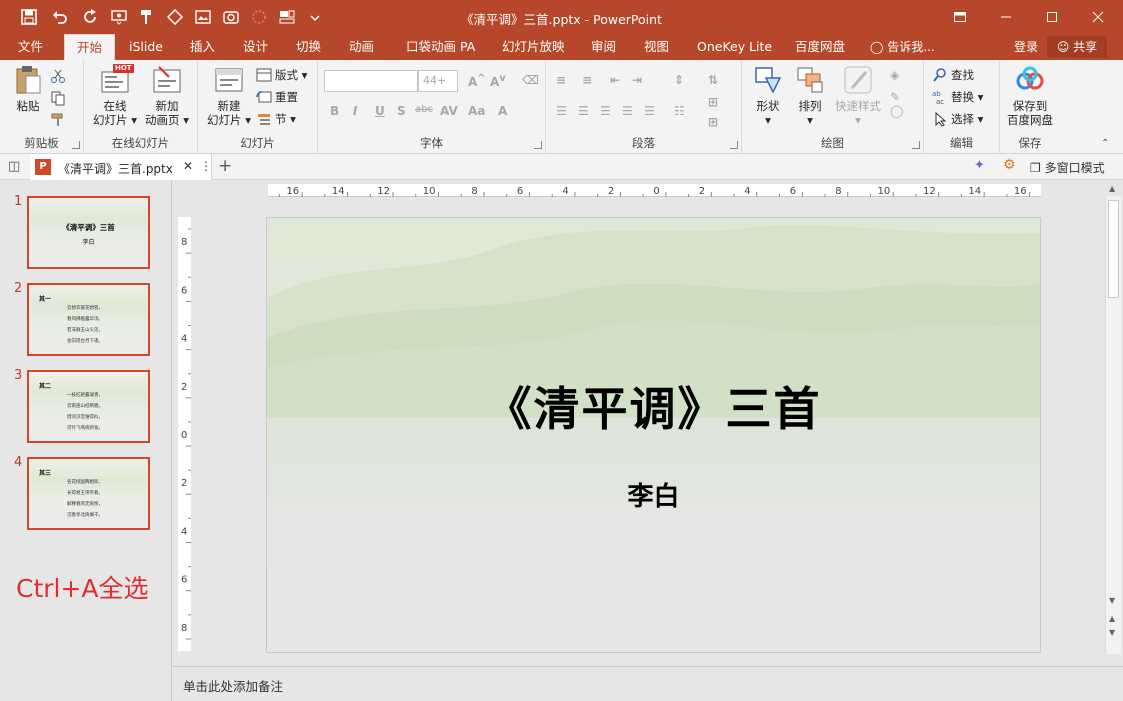 The image size is (1123, 701). I want to click on section-button: 节 ▾, so click(276, 119).